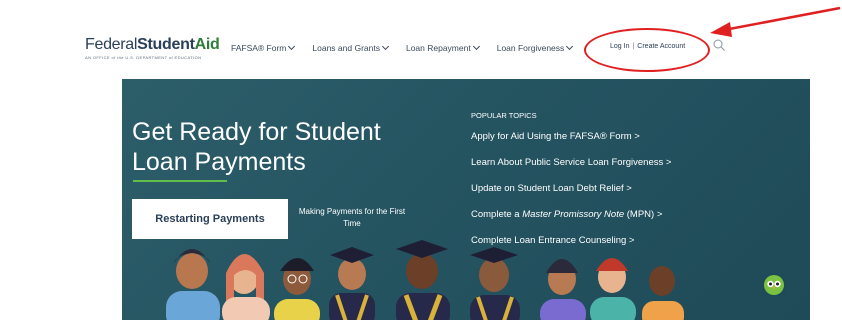 Image resolution: width=842 pixels, height=320 pixels. I want to click on topic-mpn-suffix: (MPN) >, so click(643, 214).